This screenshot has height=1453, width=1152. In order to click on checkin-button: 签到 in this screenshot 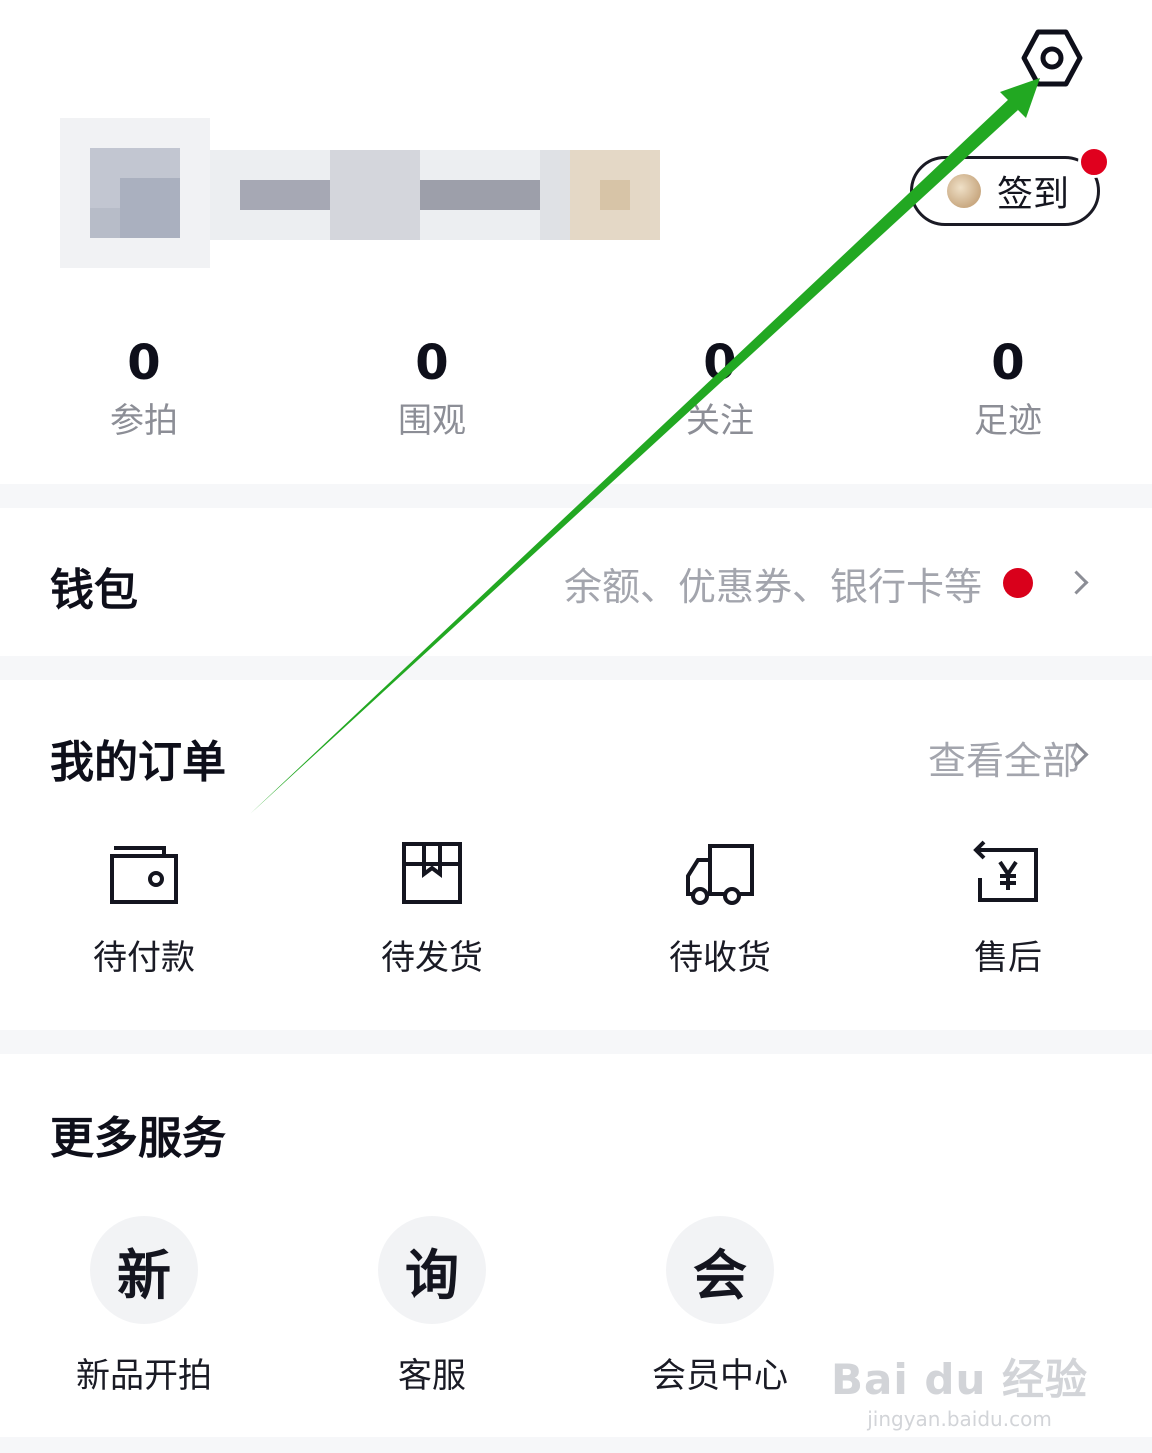, I will do `click(1005, 191)`.